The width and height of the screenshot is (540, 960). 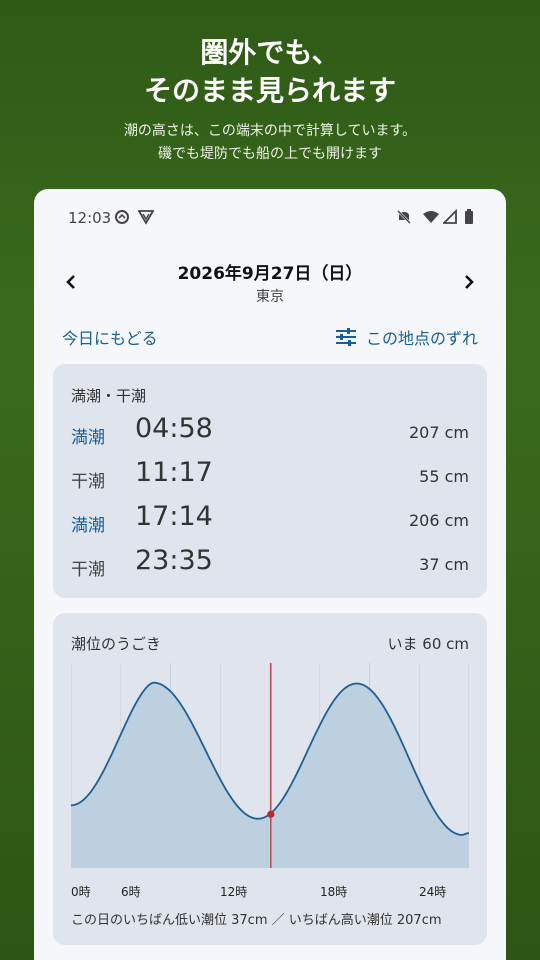 I want to click on date-header: 2026年9月27日（日） 東京, so click(x=270, y=284).